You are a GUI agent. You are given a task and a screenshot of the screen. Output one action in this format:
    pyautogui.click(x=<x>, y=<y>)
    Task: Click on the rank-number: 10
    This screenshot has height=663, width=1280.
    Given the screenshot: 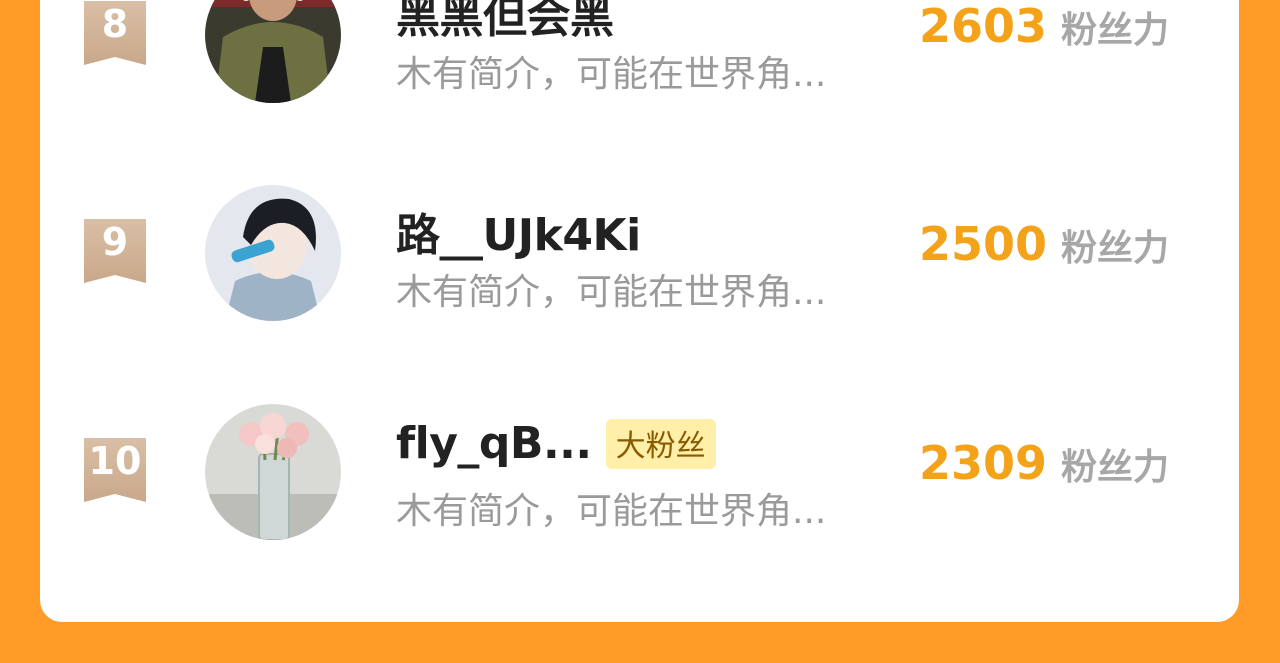 What is the action you would take?
    pyautogui.click(x=115, y=461)
    